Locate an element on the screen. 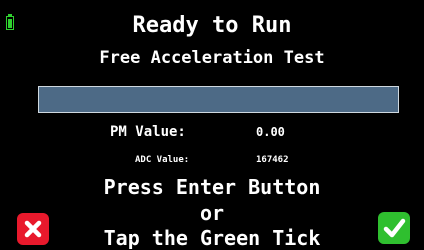 The width and height of the screenshot is (424, 250). adc-value-readout: 167462 is located at coordinates (272, 160).